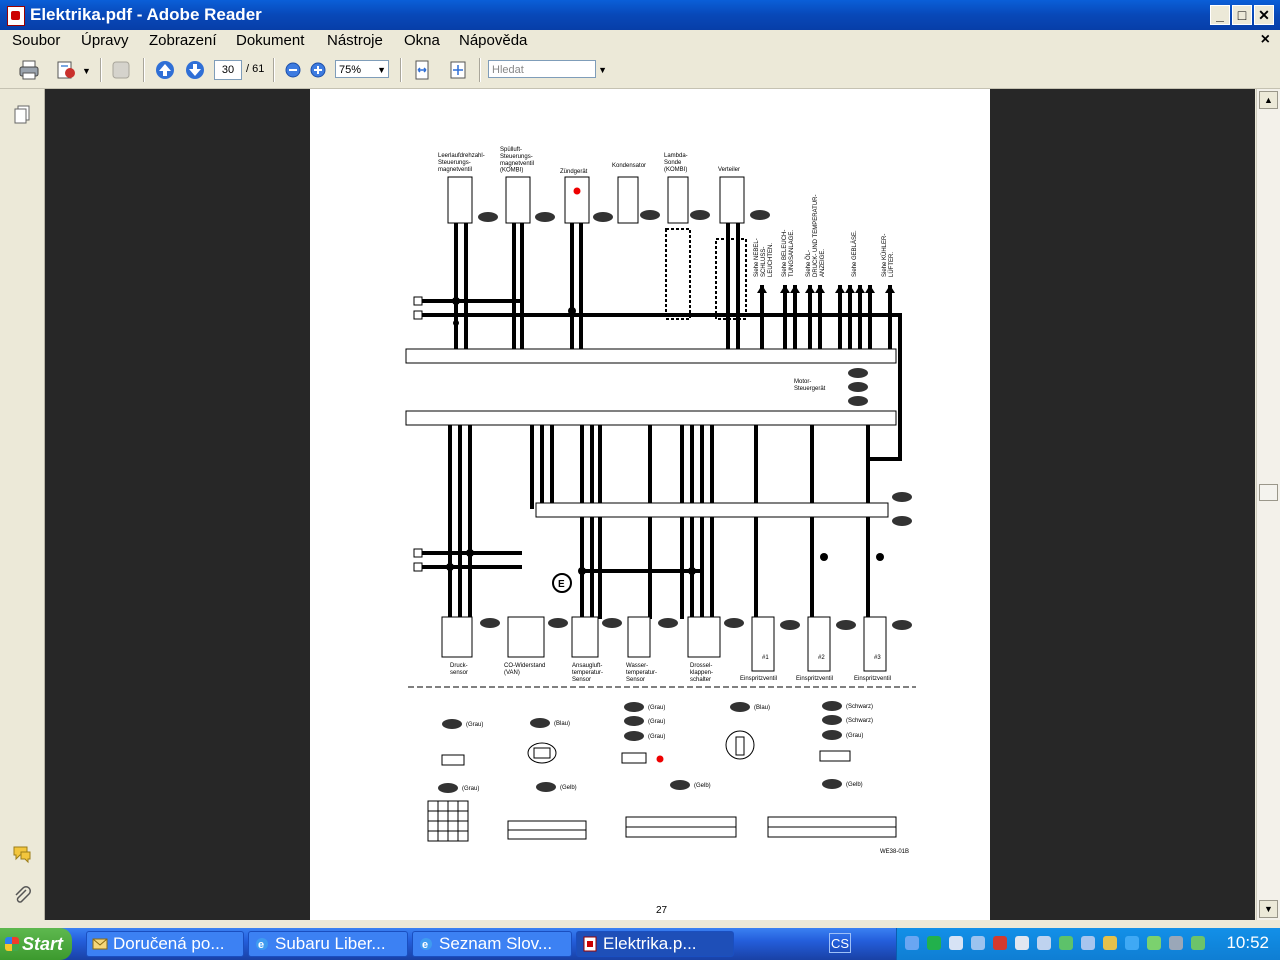 Image resolution: width=1280 pixels, height=960 pixels. I want to click on scroll-thumb, so click(1268, 492).